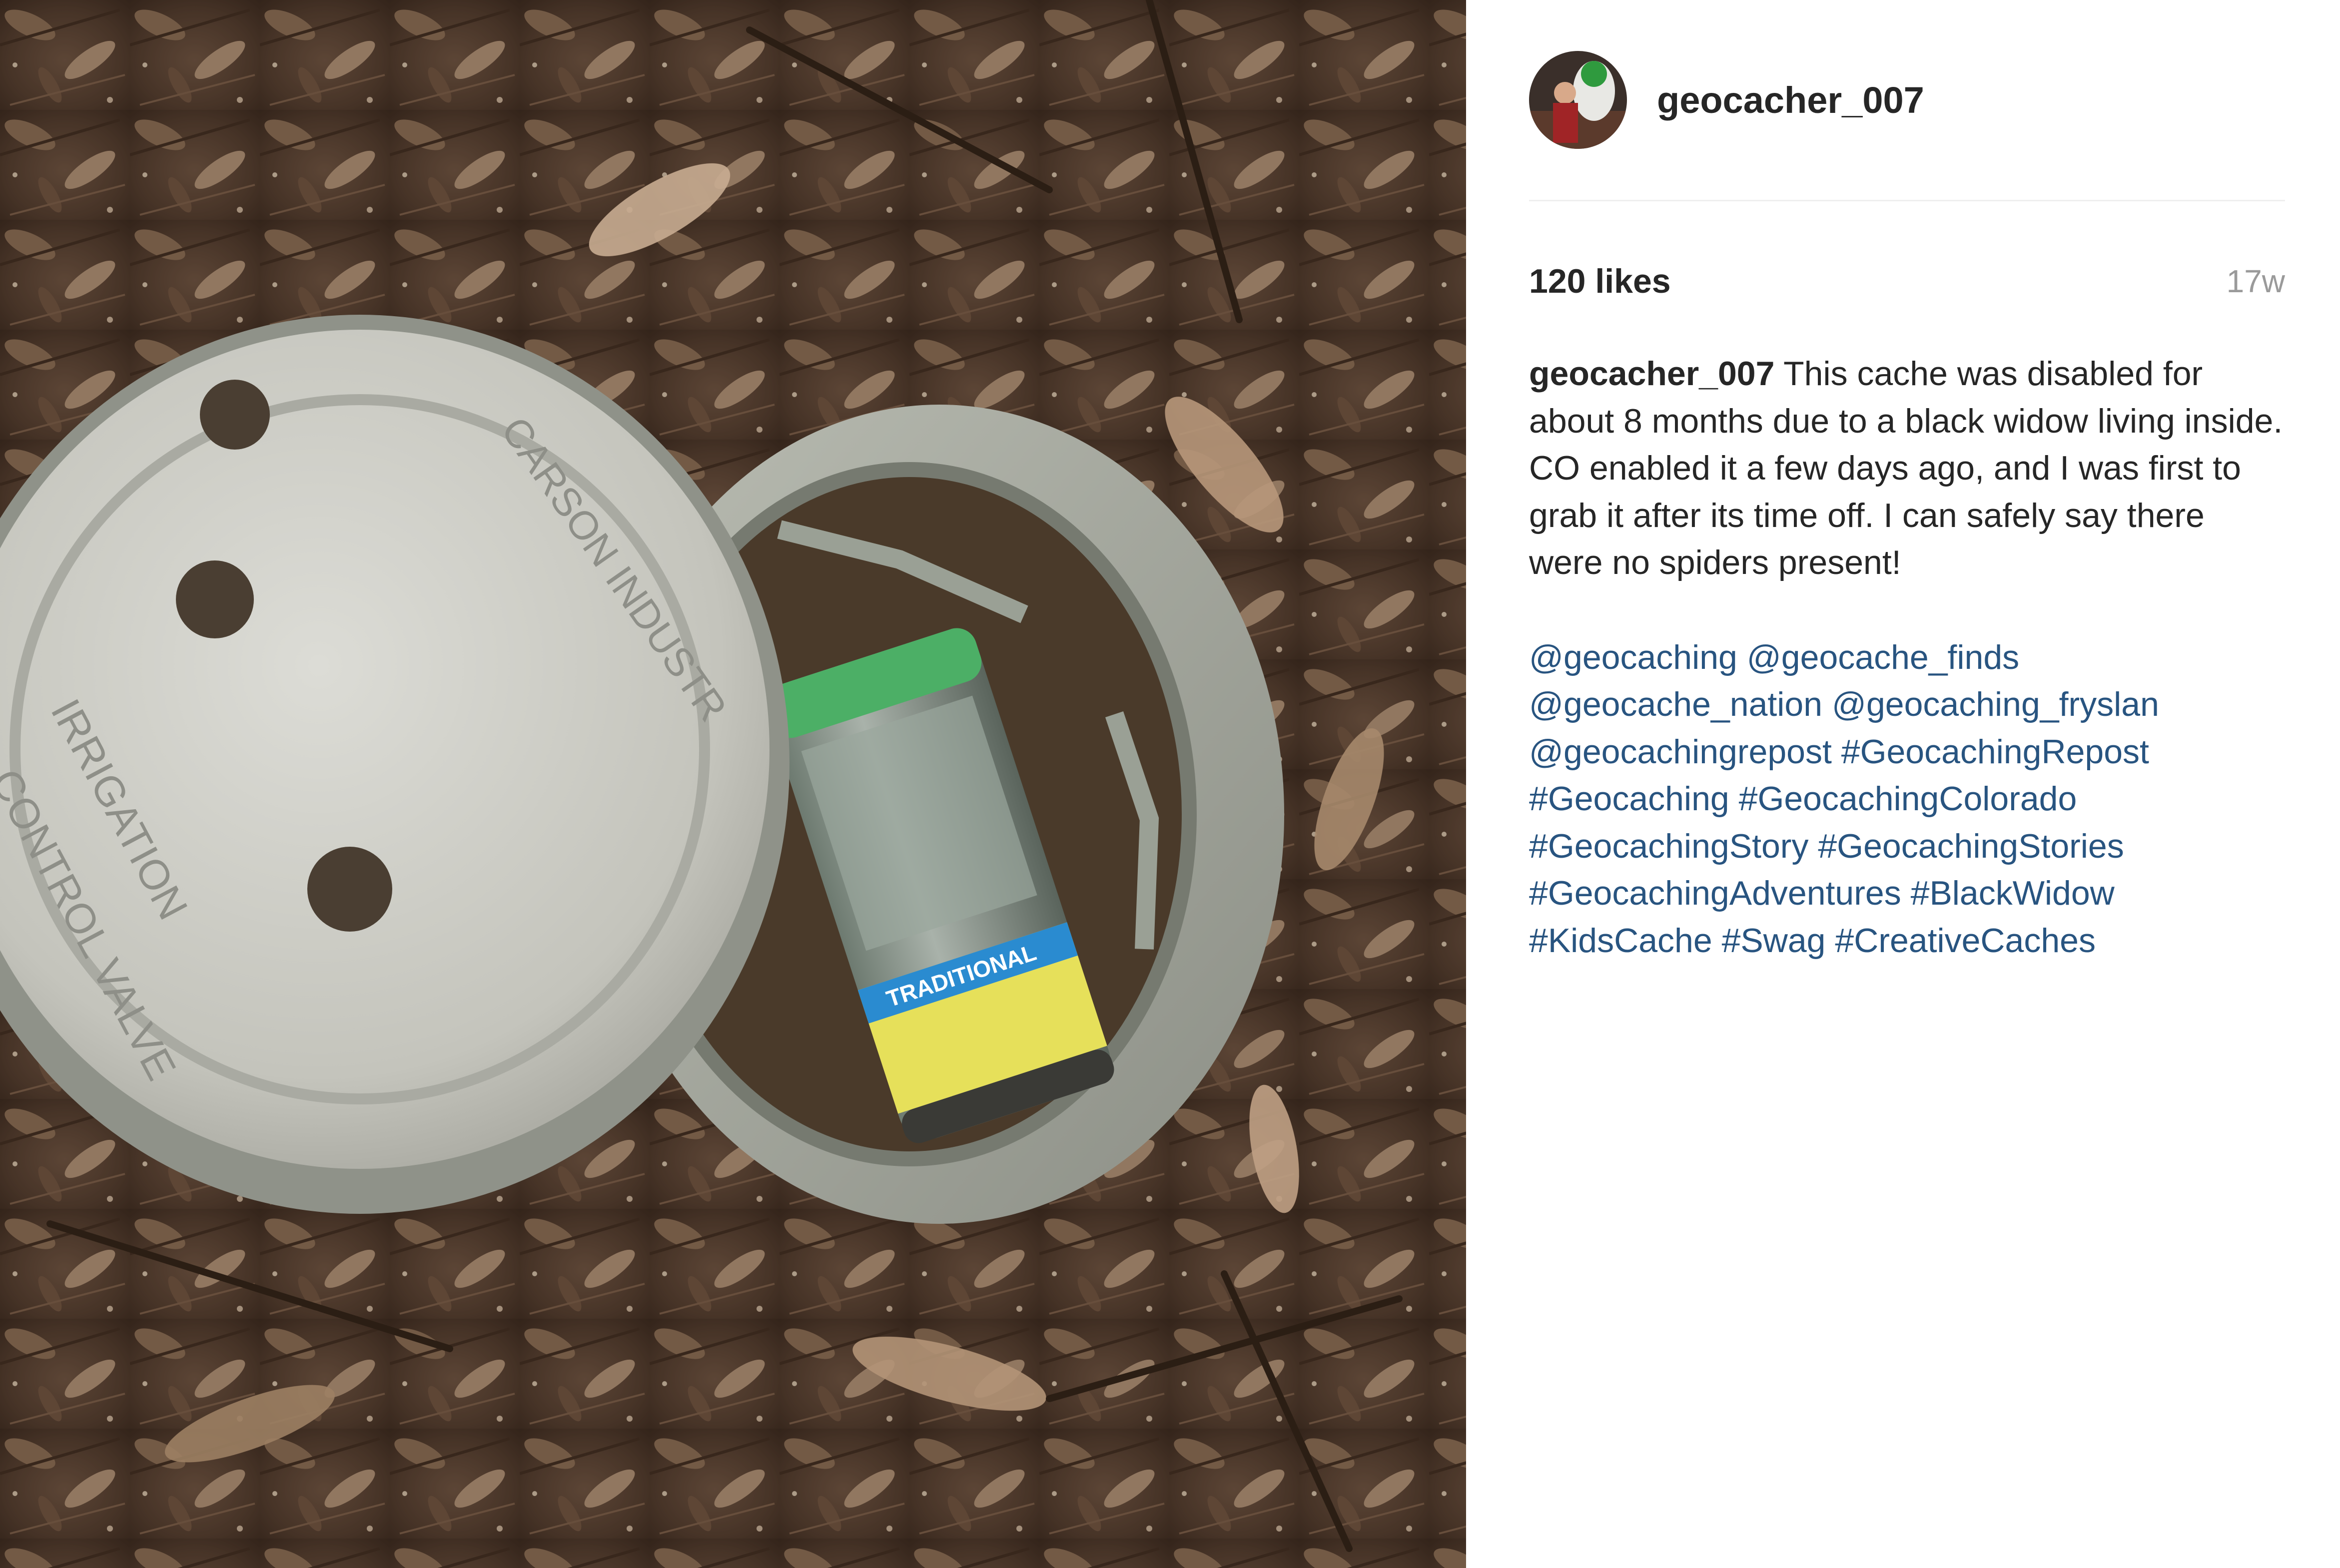 Image resolution: width=2340 pixels, height=1568 pixels. Describe the element at coordinates (1668, 846) in the screenshot. I see `hashtag-link: #GeocachingStory` at that location.